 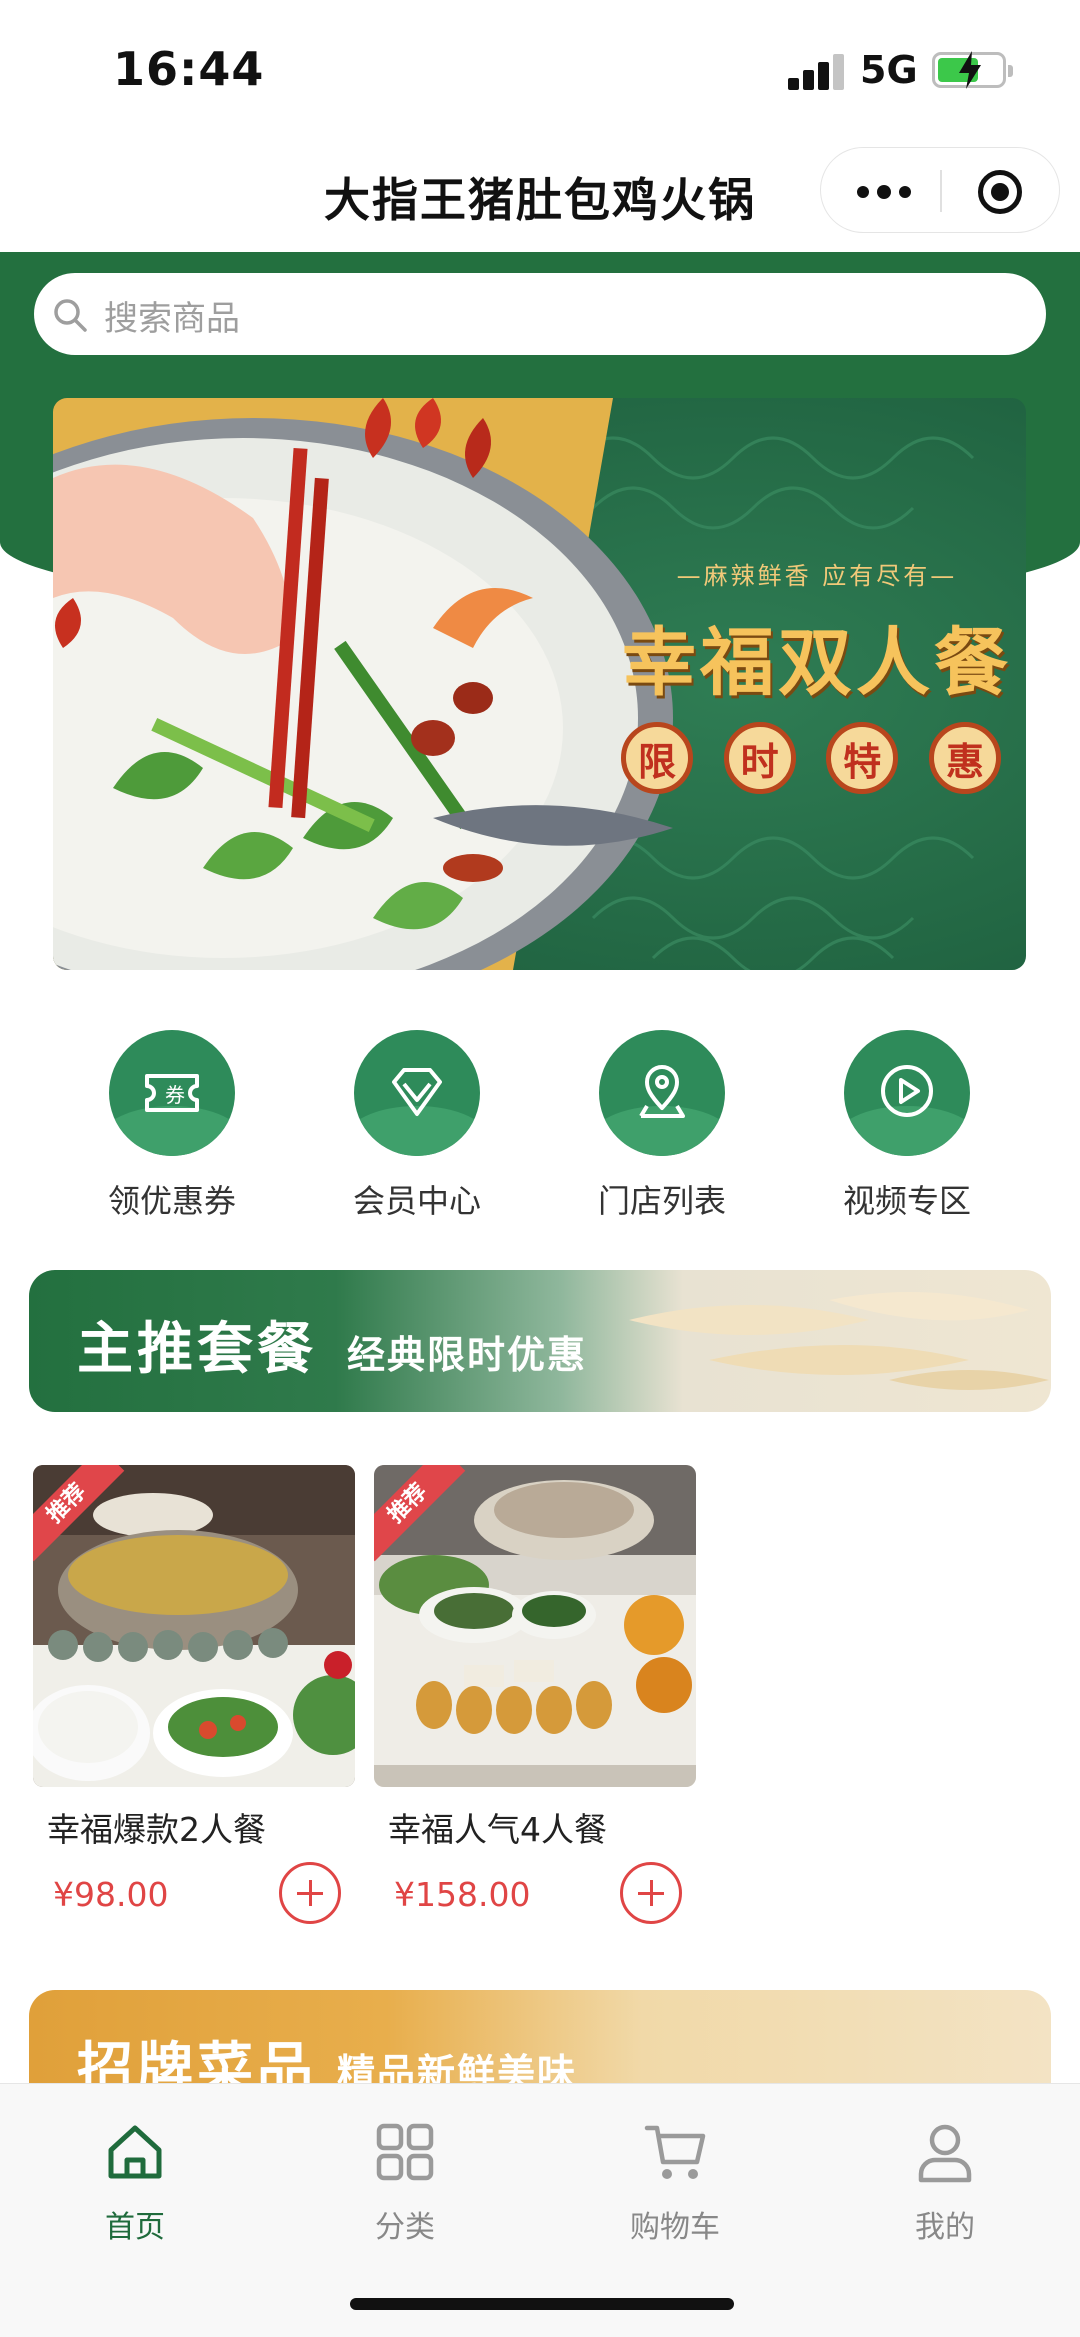 What do you see at coordinates (945, 2227) in the screenshot?
I see `tab-label: 我的` at bounding box center [945, 2227].